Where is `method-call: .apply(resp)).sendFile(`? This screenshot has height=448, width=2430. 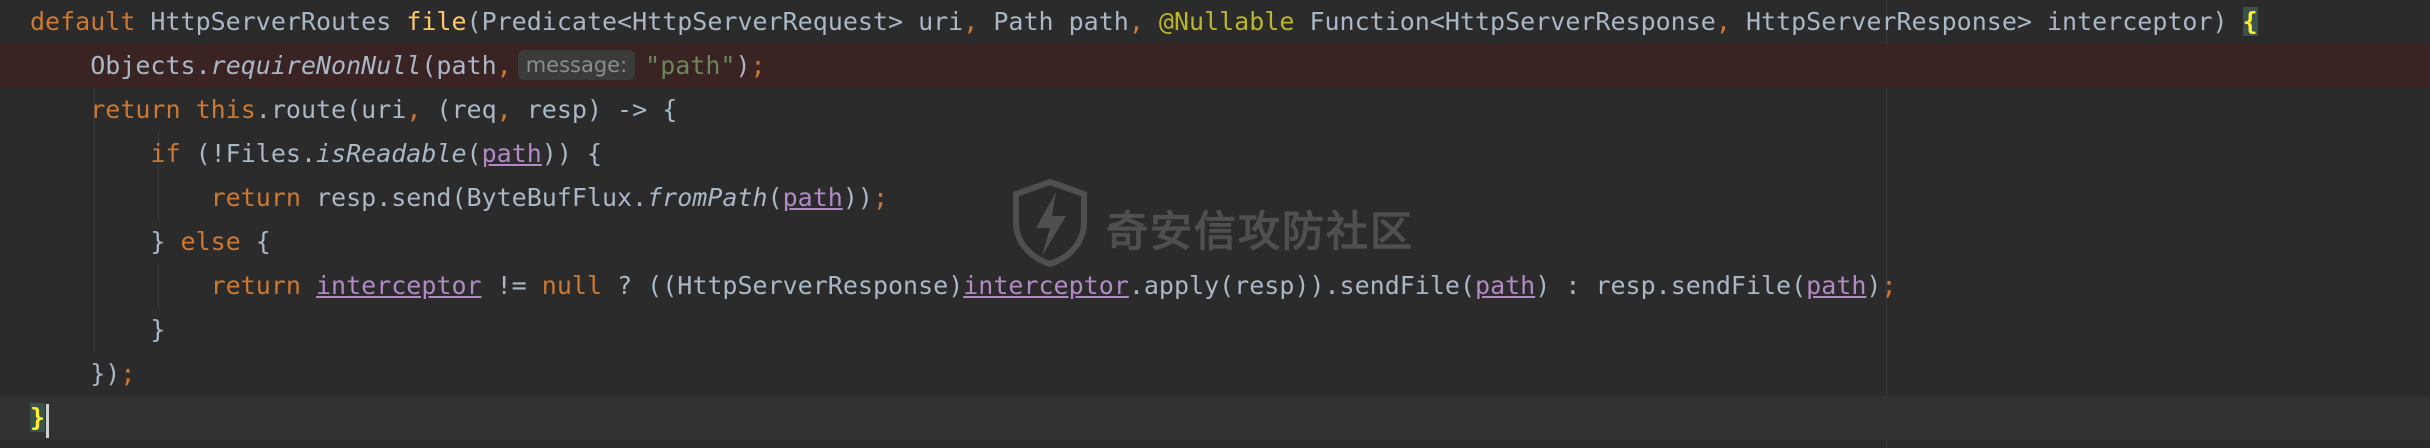
method-call: .apply(resp)).sendFile( is located at coordinates (1302, 285).